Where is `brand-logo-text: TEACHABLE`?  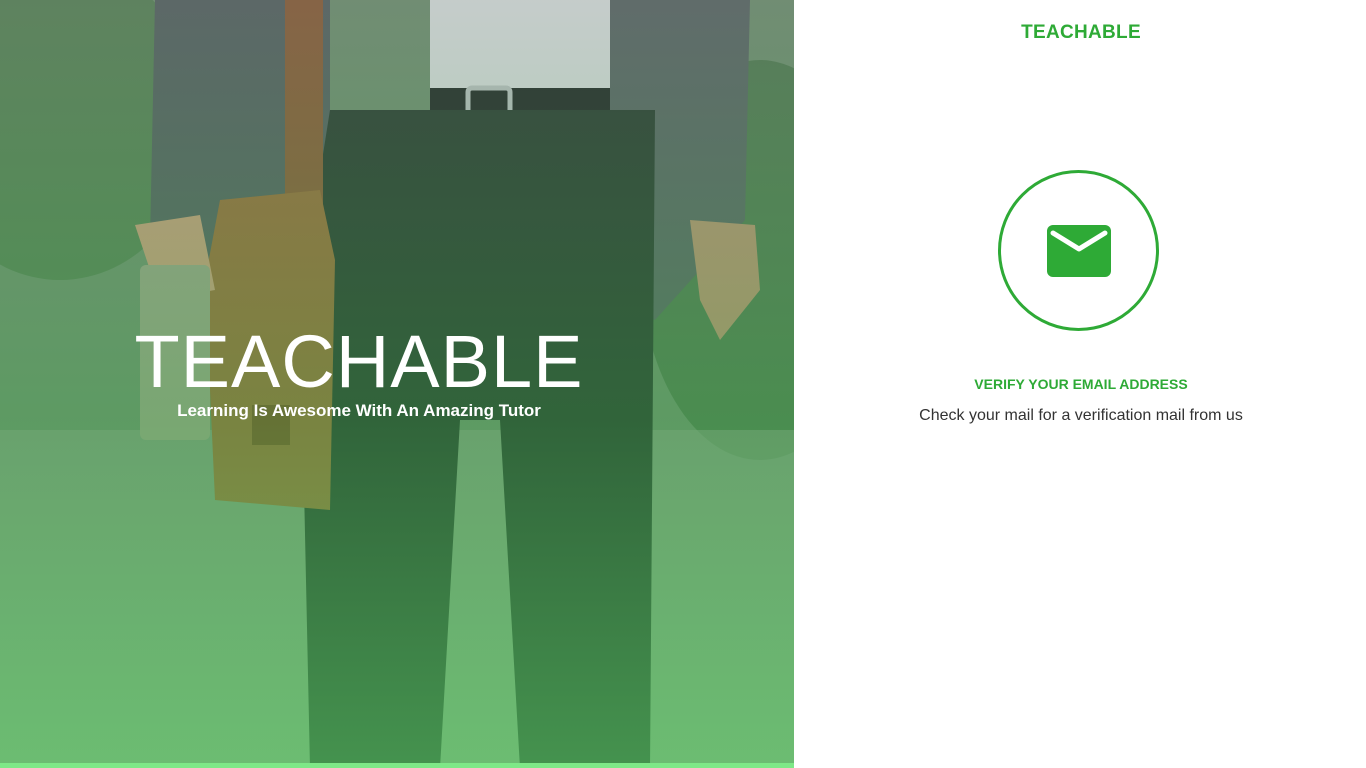 brand-logo-text: TEACHABLE is located at coordinates (1080, 33).